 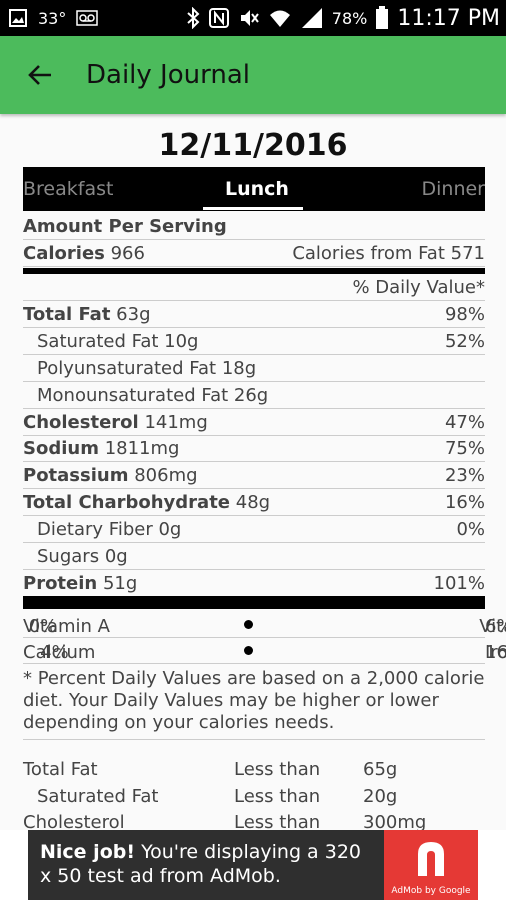 What do you see at coordinates (464, 448) in the screenshot?
I see `nutrient-percent: 75%` at bounding box center [464, 448].